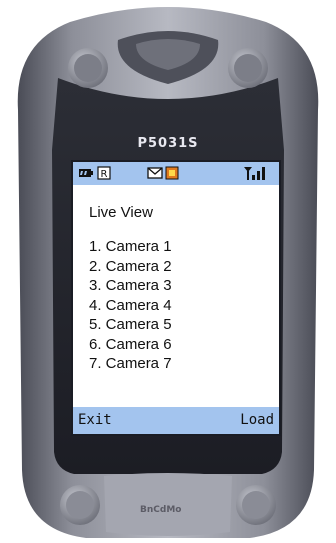 This screenshot has height=543, width=336. I want to click on camera-item-2: 2. Camera 2, so click(130, 267).